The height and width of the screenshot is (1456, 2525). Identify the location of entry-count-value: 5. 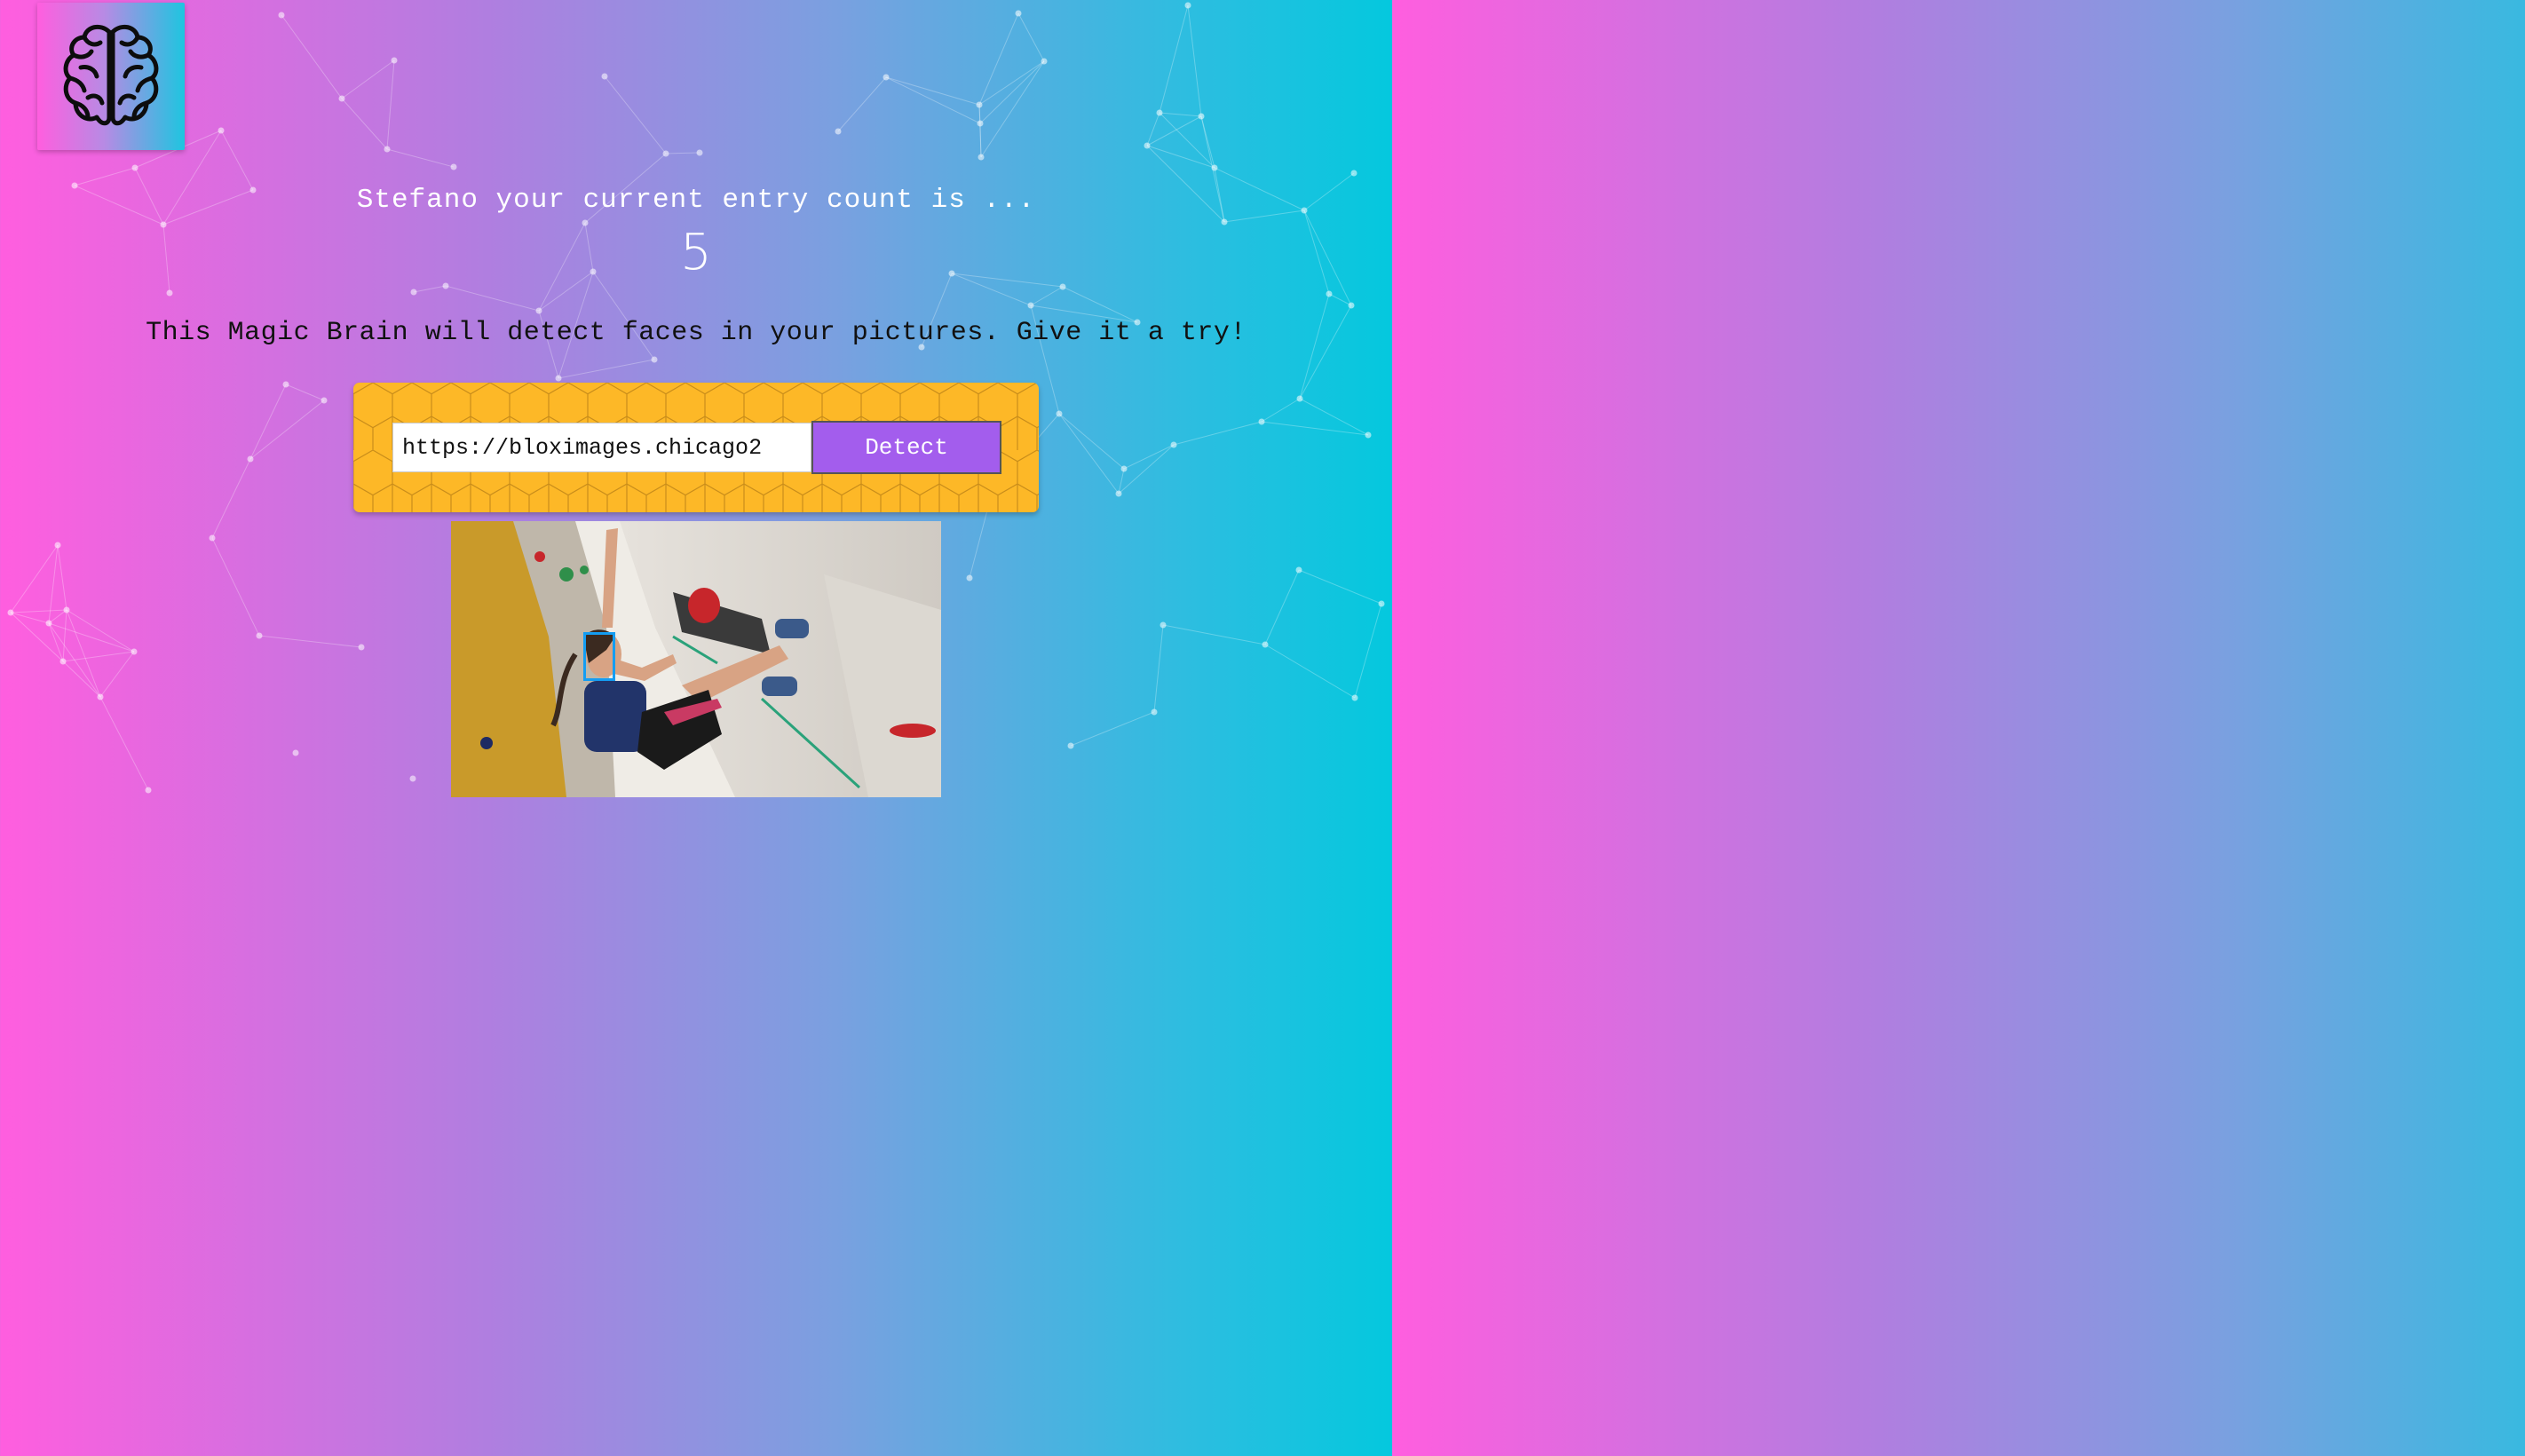
(696, 252).